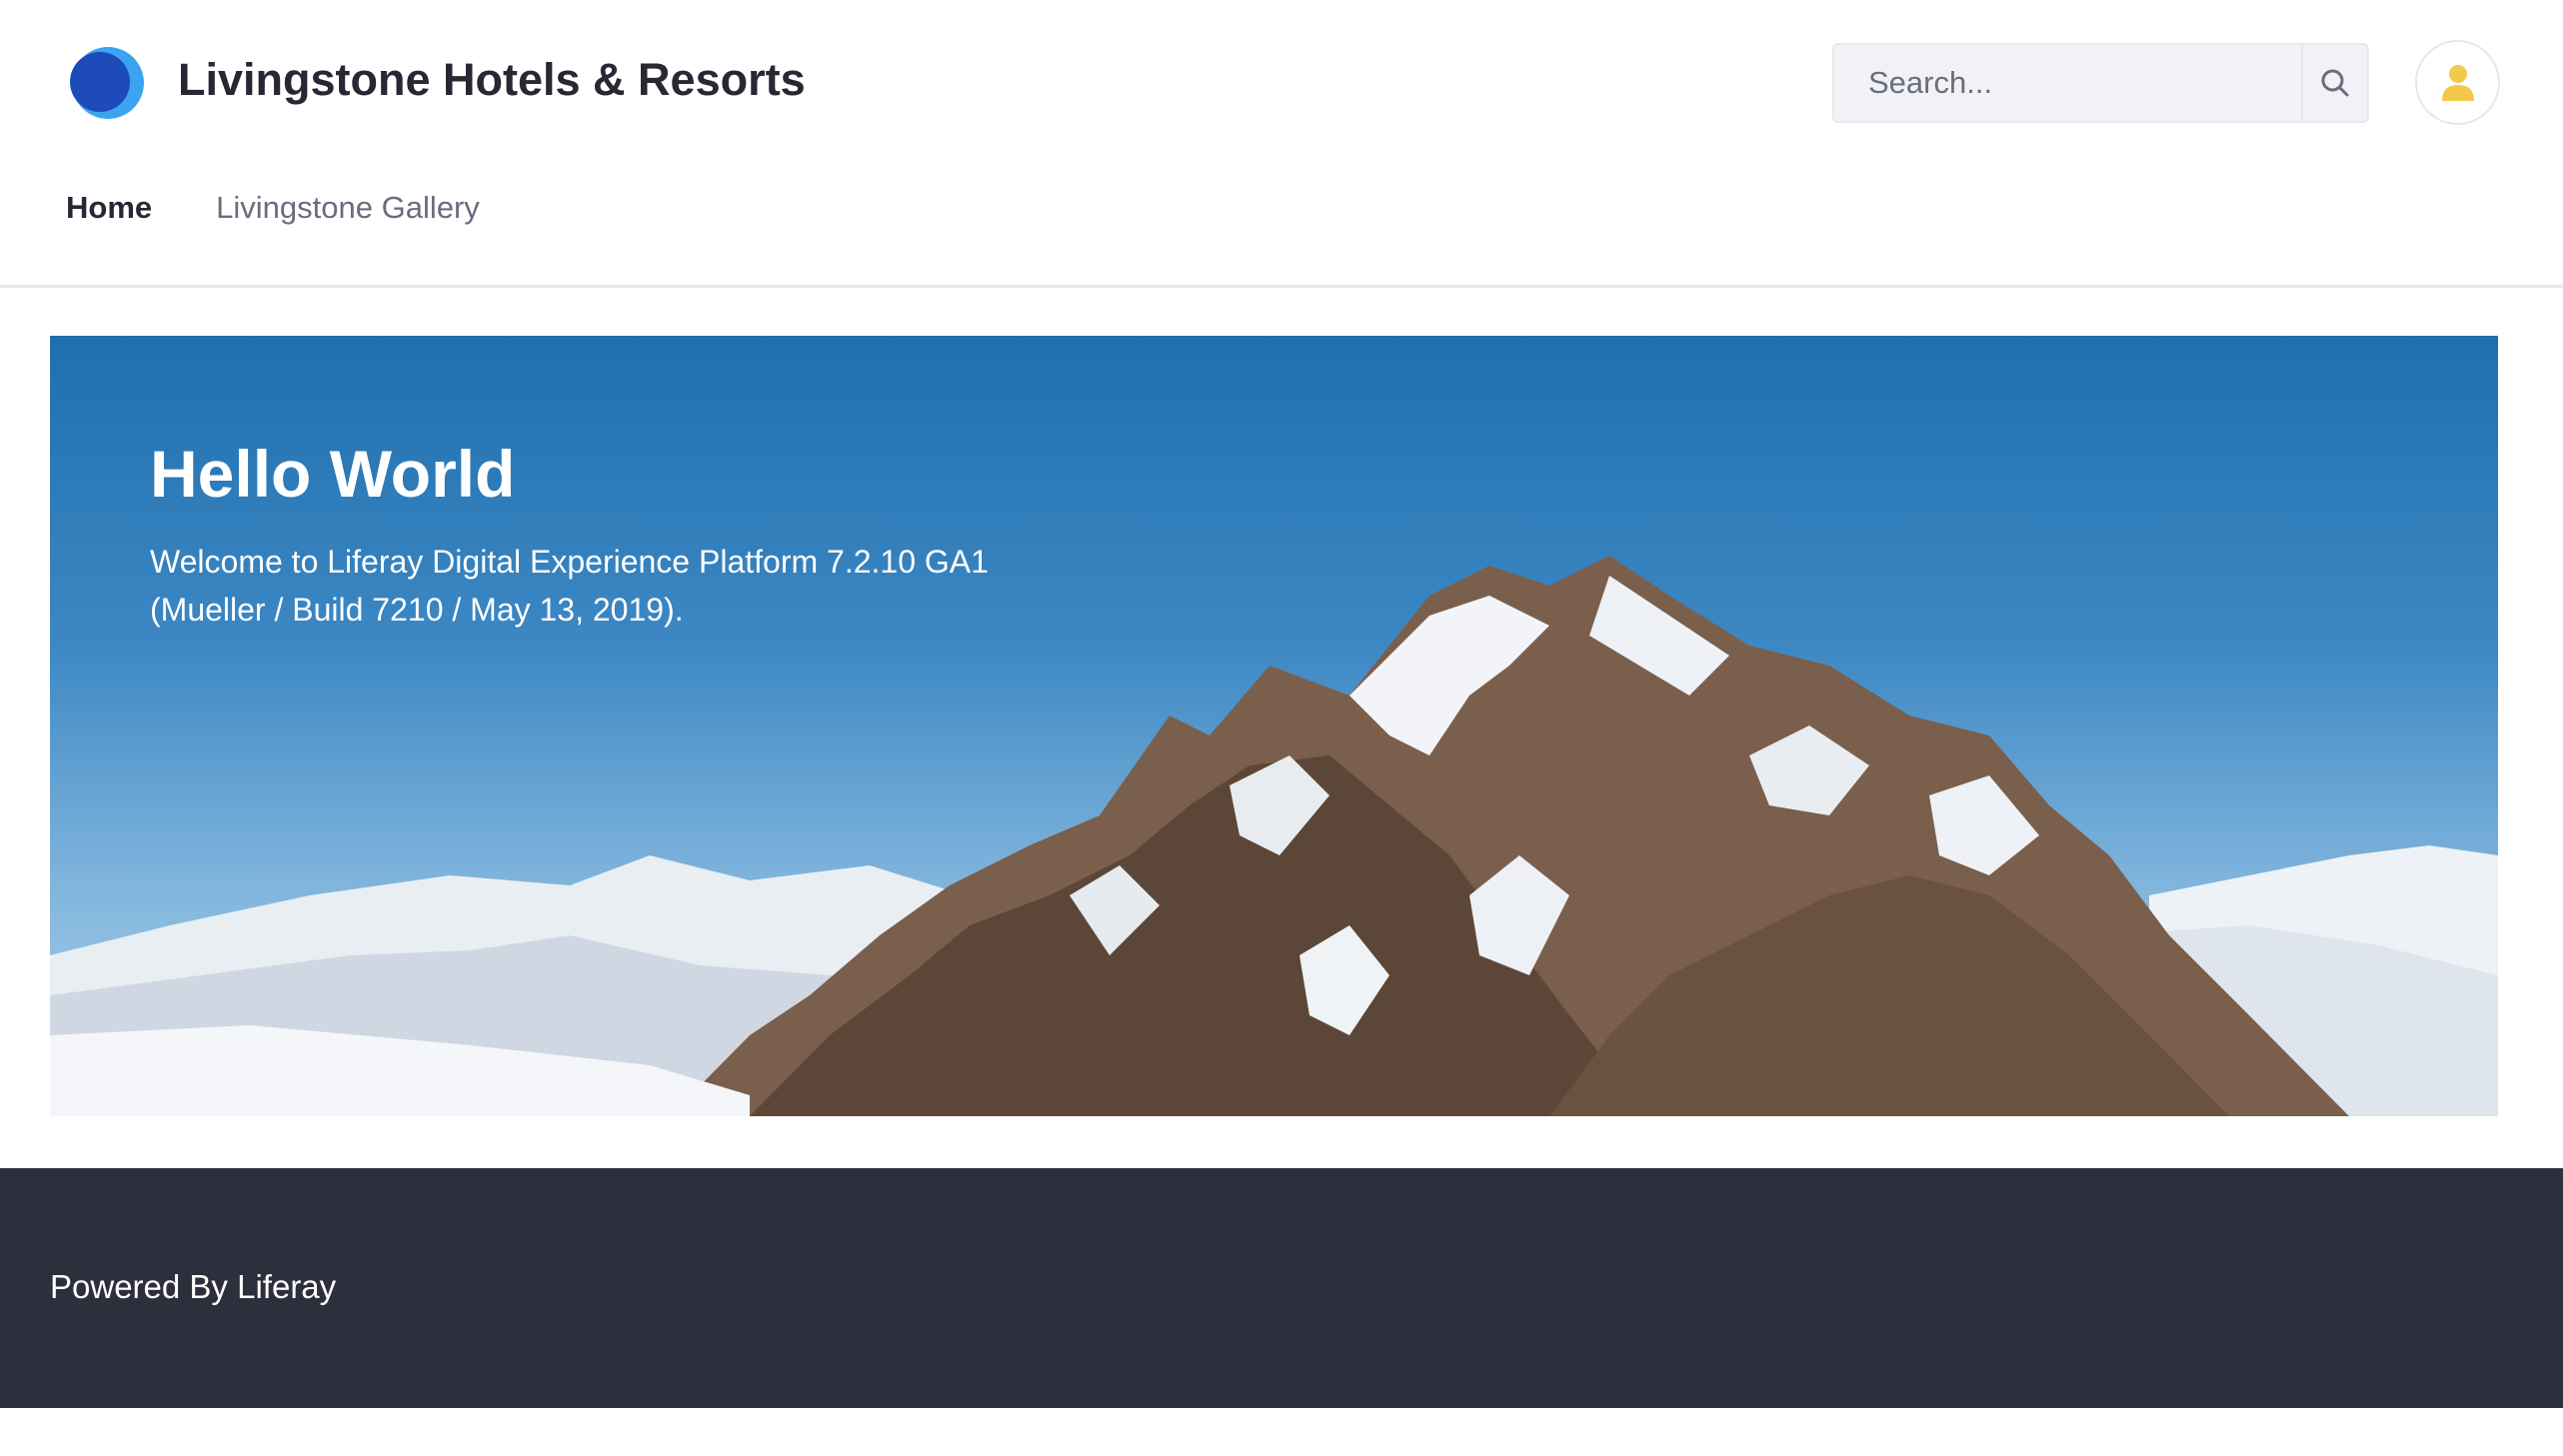 This screenshot has height=1456, width=2563. Describe the element at coordinates (2067, 83) in the screenshot. I see `search-input` at that location.